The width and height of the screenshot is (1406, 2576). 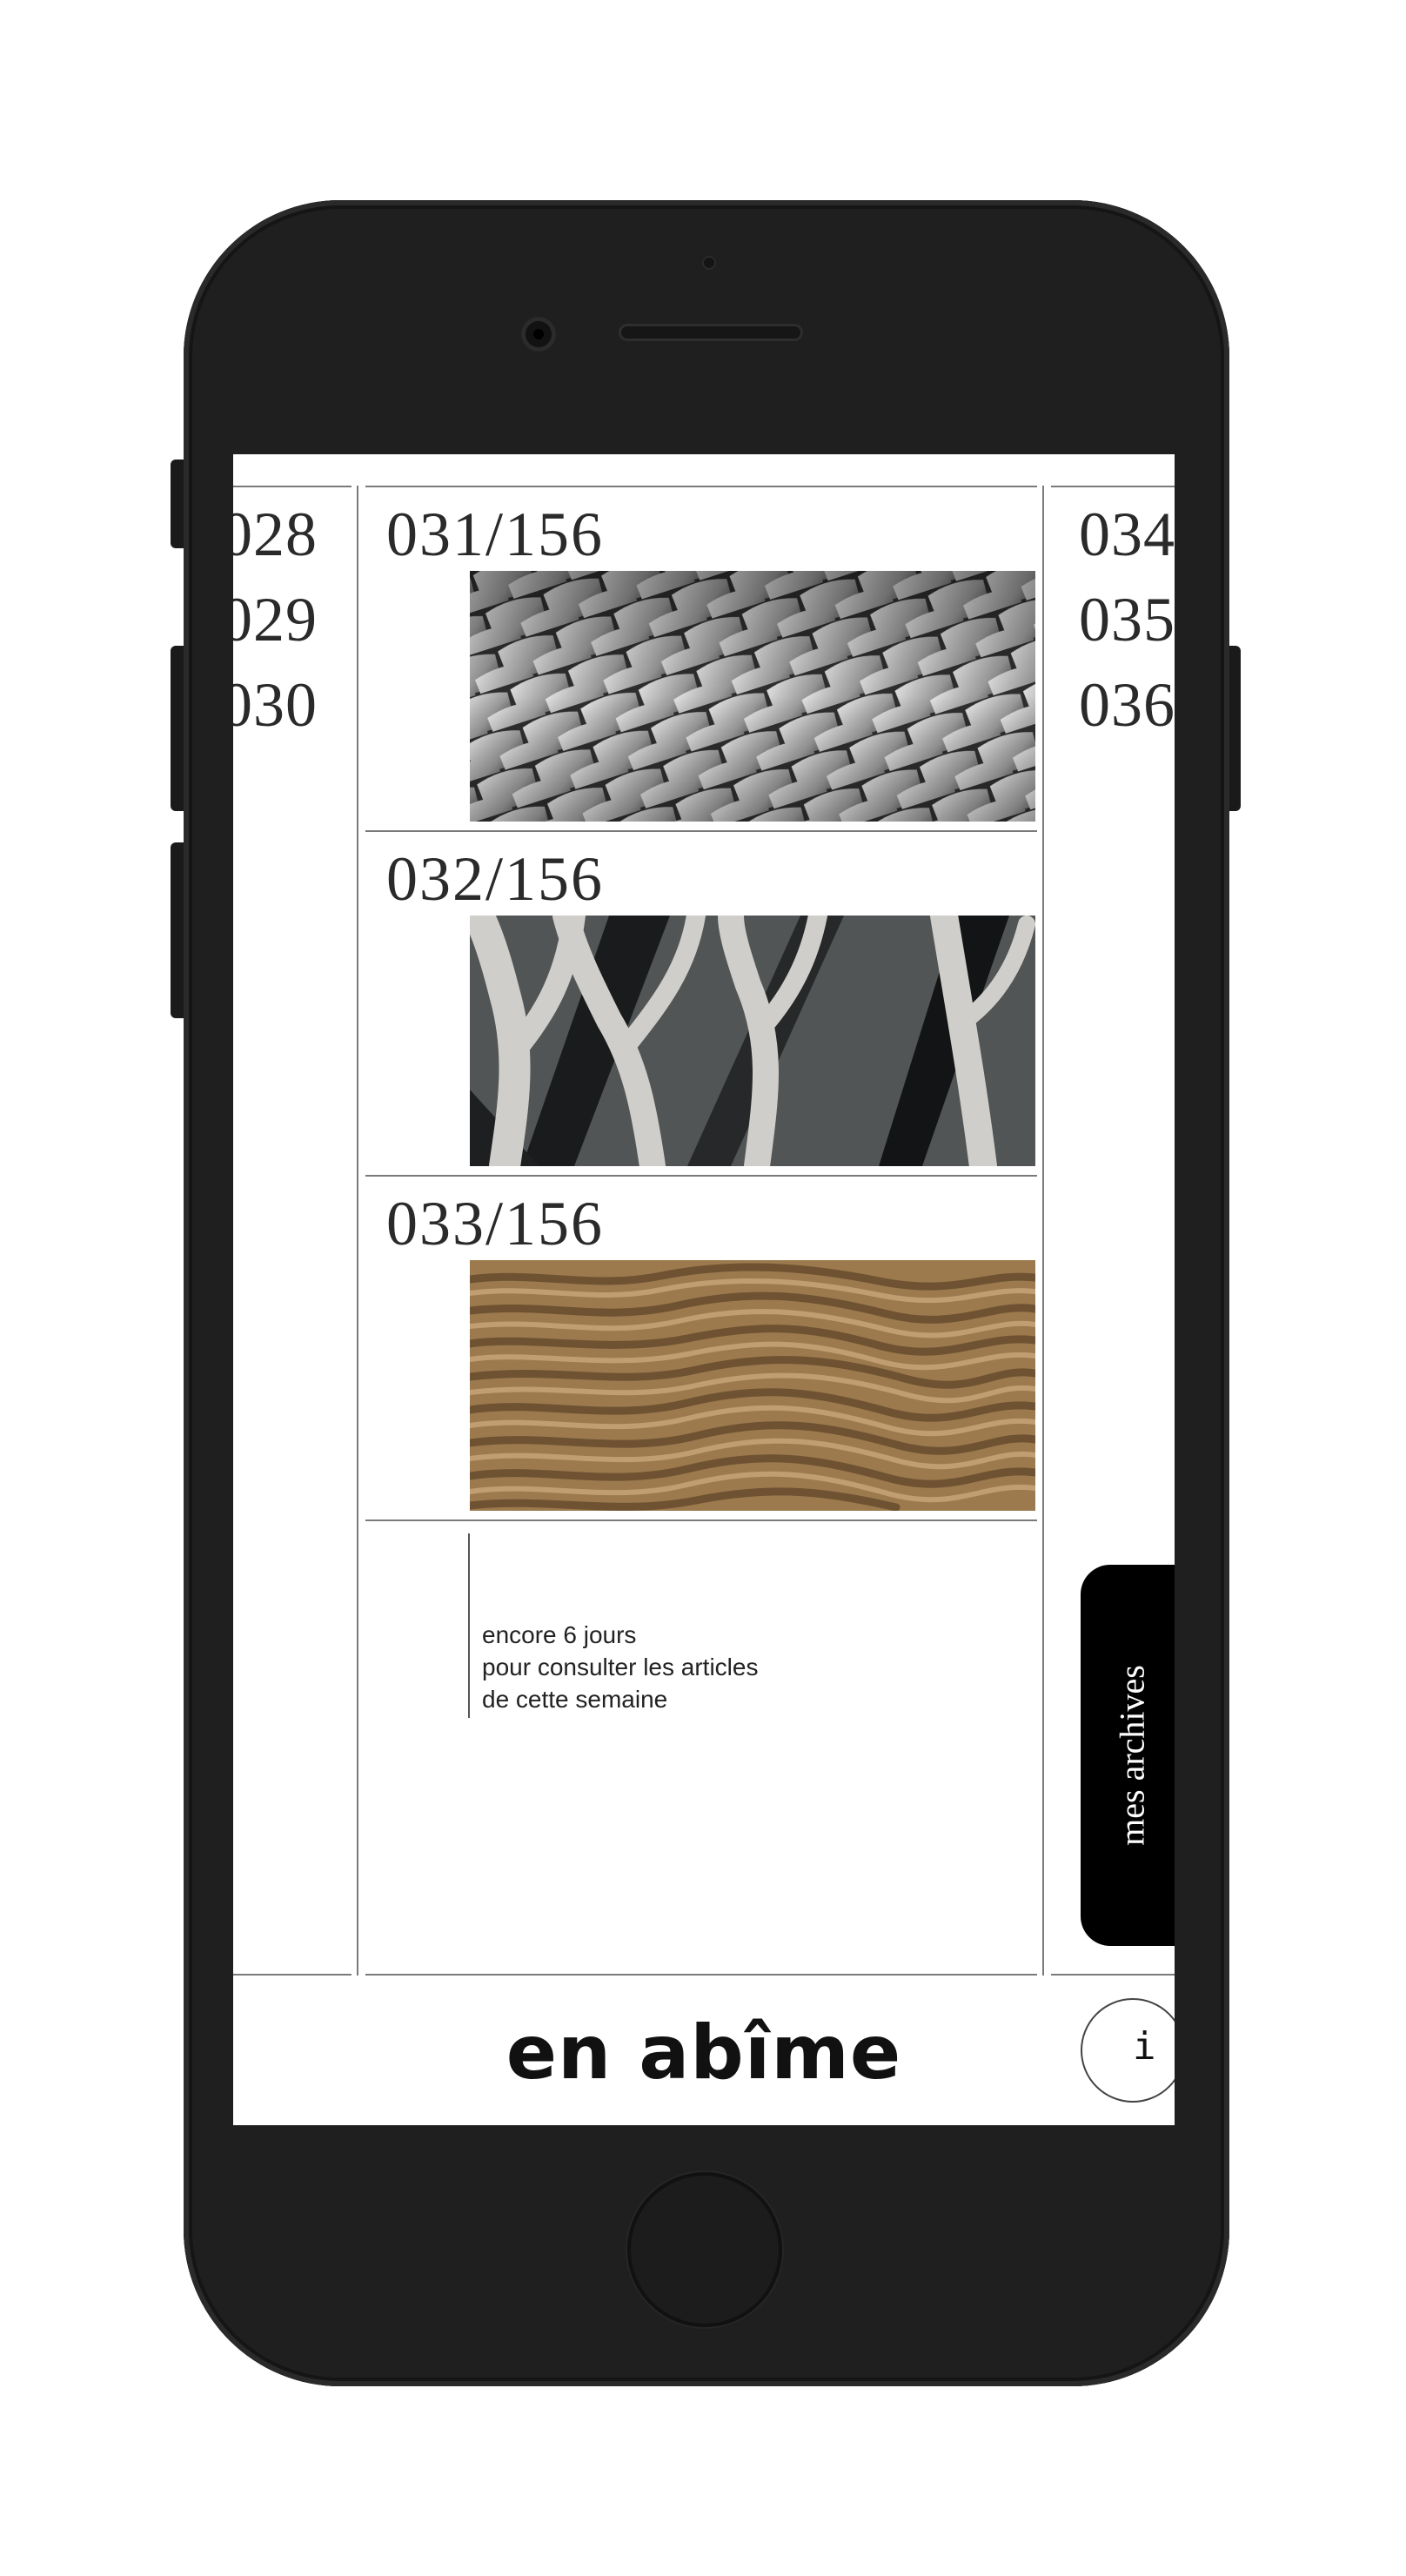 I want to click on issue-link-029: 029, so click(x=275, y=619).